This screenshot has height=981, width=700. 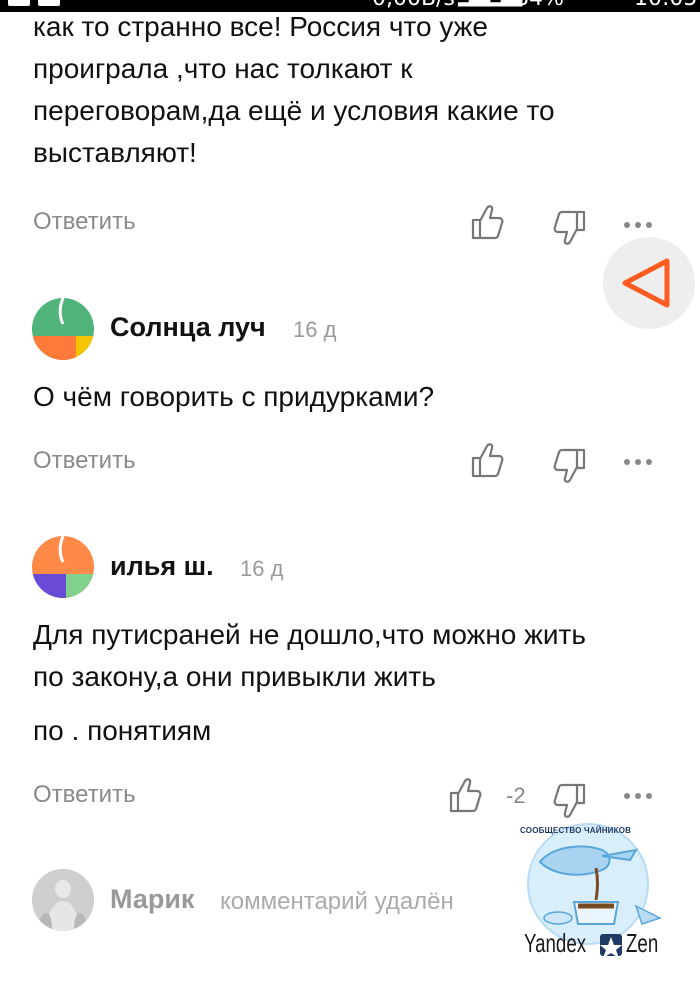 What do you see at coordinates (555, 943) in the screenshot?
I see `watermark-brand-left: Yandex` at bounding box center [555, 943].